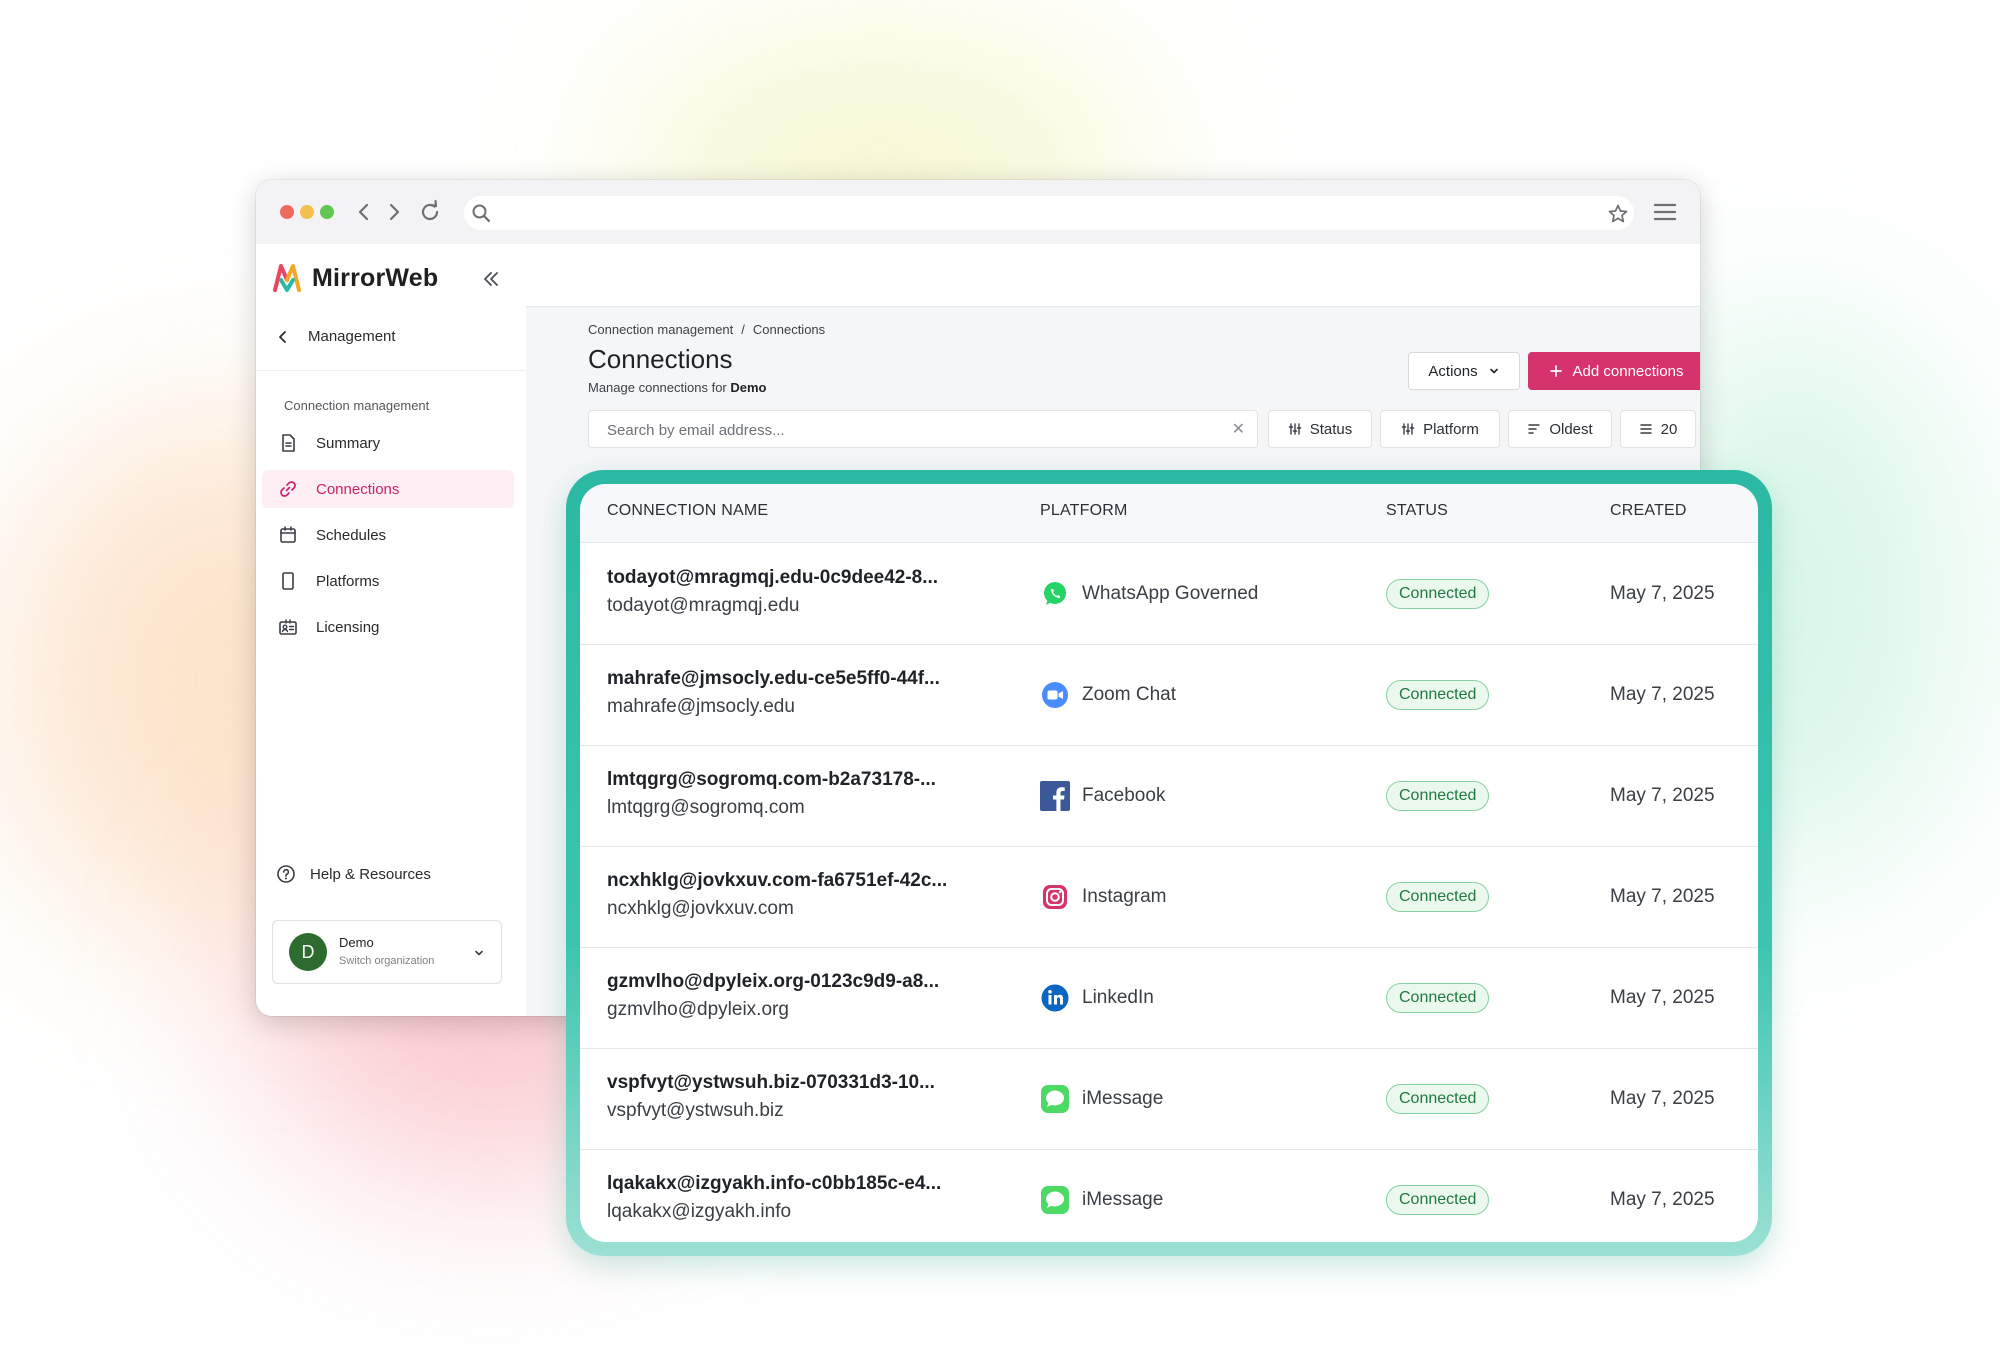 Image resolution: width=2000 pixels, height=1353 pixels. What do you see at coordinates (288, 581) in the screenshot?
I see `device-icon` at bounding box center [288, 581].